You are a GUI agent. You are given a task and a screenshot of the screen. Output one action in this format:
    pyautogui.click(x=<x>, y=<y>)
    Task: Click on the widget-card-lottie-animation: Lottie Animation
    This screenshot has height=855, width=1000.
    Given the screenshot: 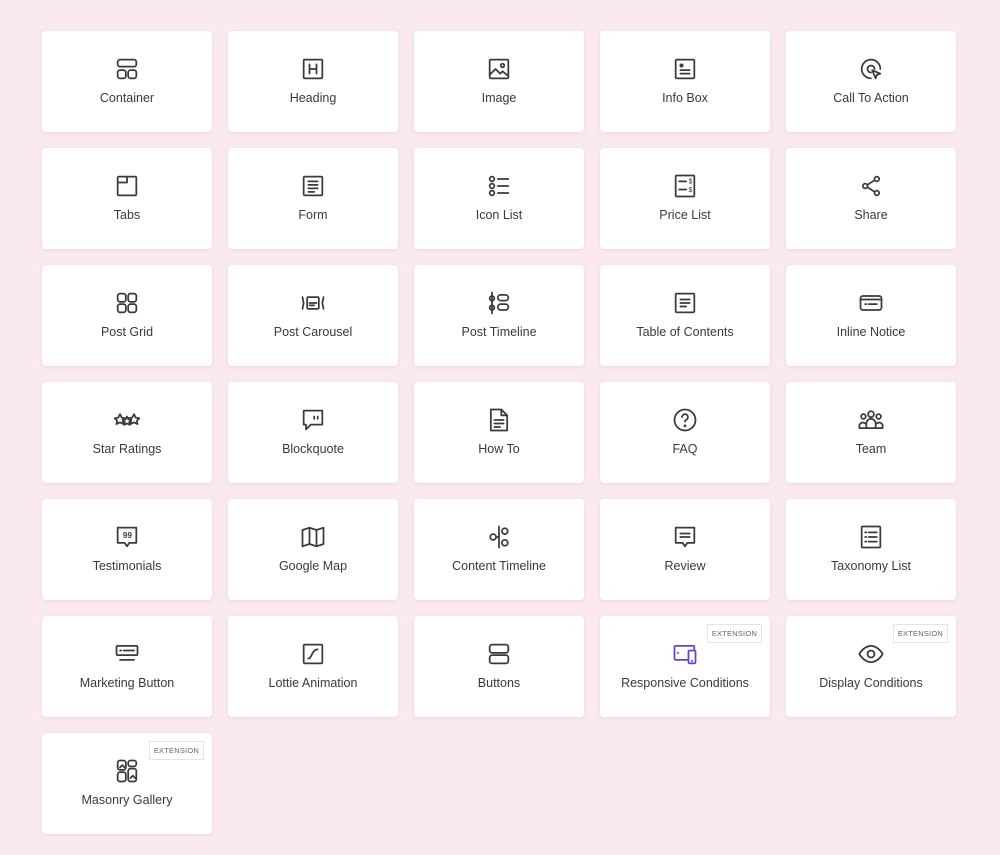 What is the action you would take?
    pyautogui.click(x=313, y=666)
    